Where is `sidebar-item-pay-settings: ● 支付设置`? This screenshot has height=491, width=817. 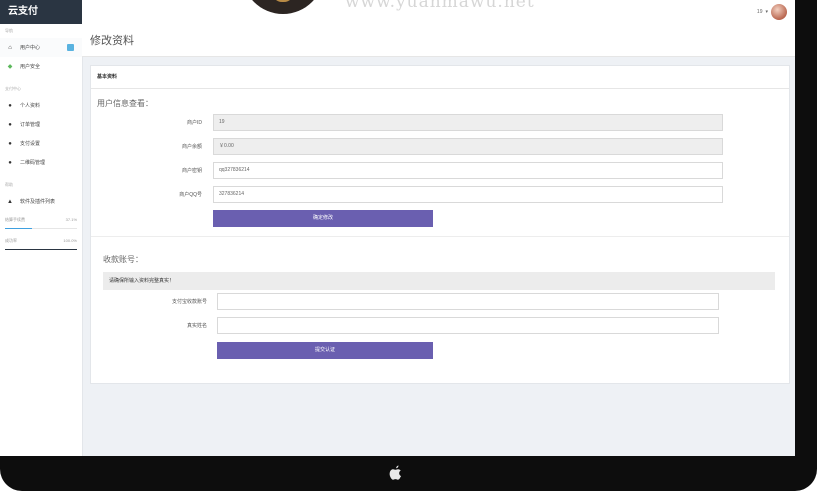
sidebar-item-pay-settings: ● 支付设置 is located at coordinates (41, 143).